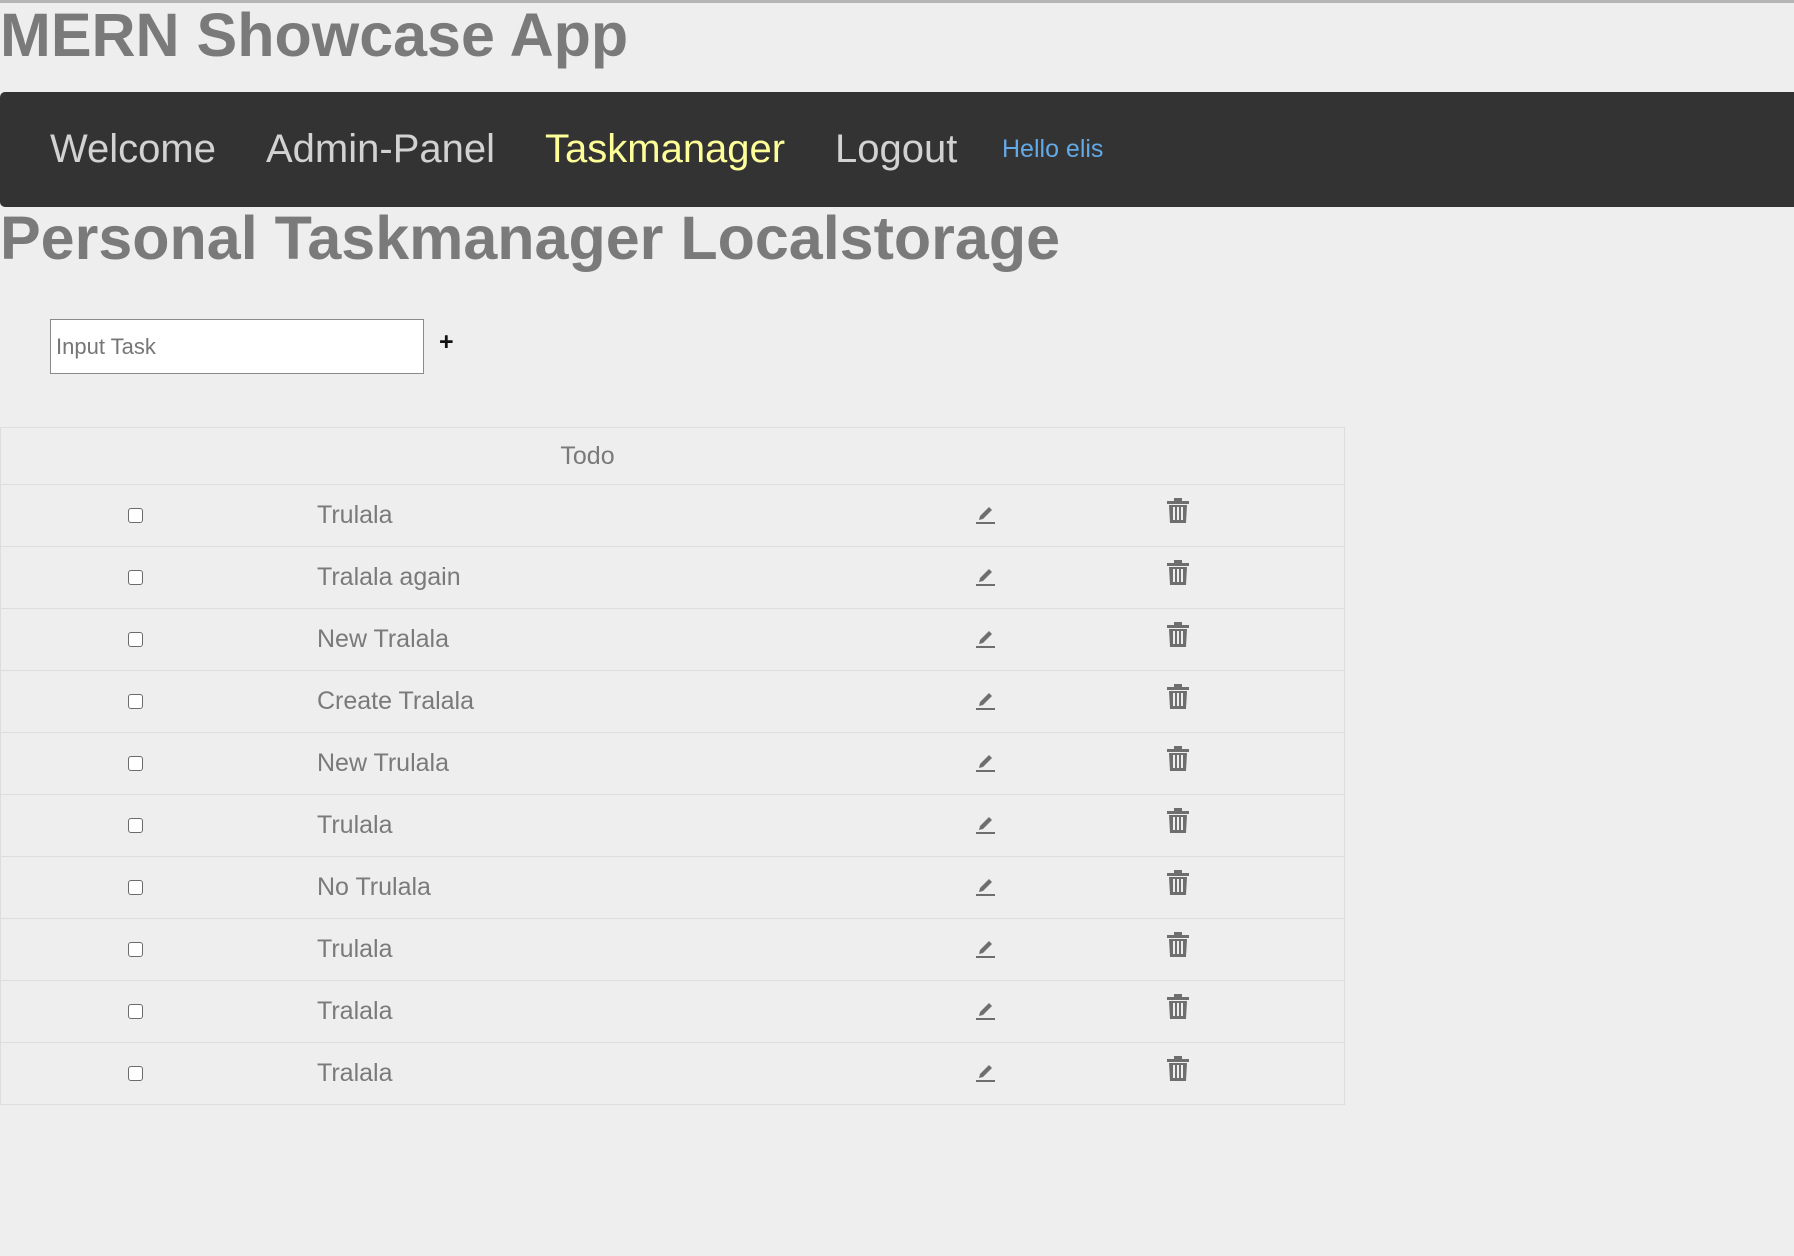  I want to click on table-header: Todo, so click(672, 456).